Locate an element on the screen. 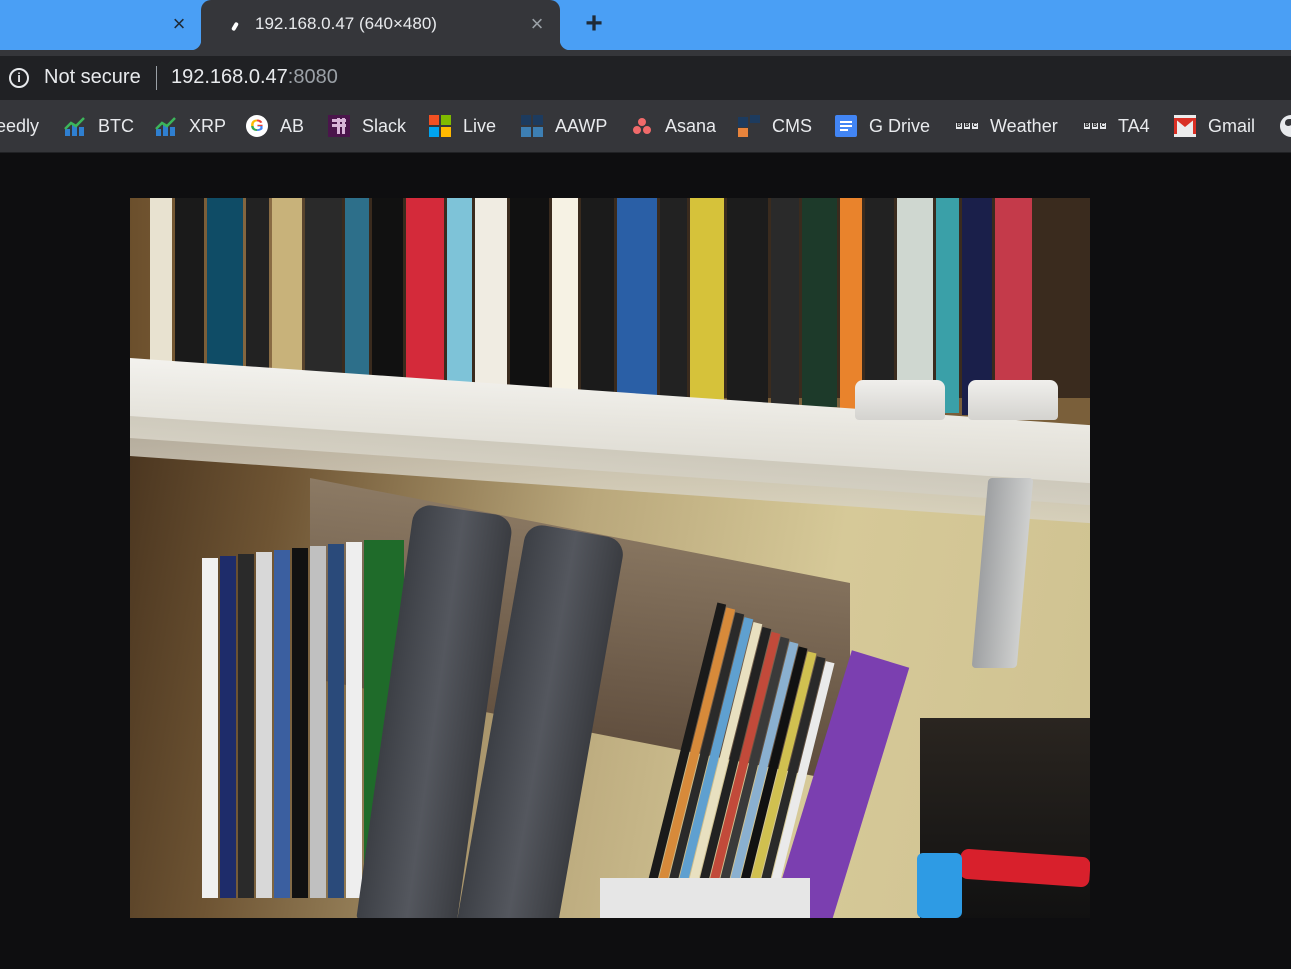  photo-blue-object is located at coordinates (939, 885).